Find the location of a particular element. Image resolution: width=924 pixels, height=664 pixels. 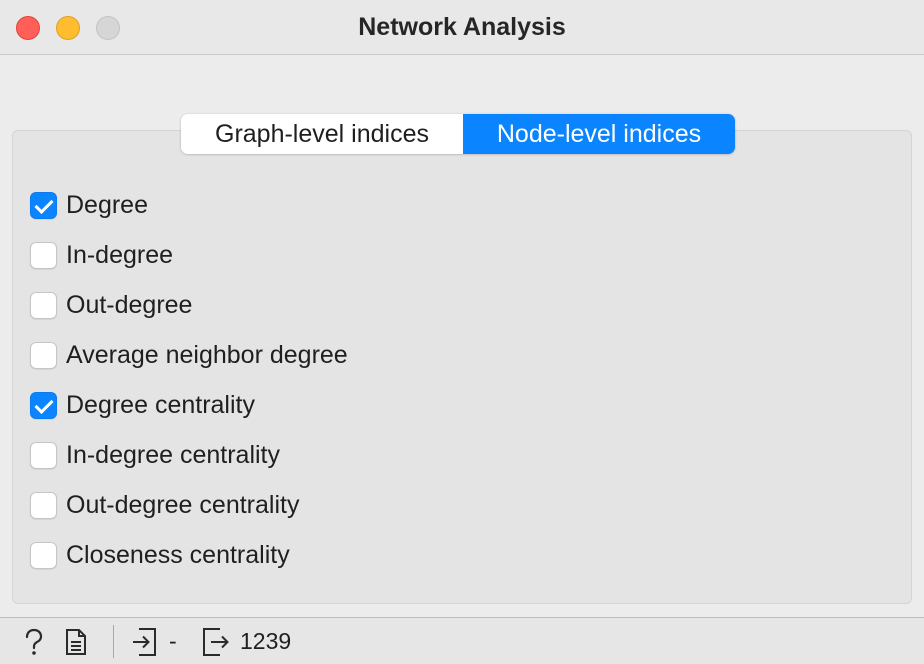

index-tabs: Graph-level indices Node-level indices is located at coordinates (458, 134).